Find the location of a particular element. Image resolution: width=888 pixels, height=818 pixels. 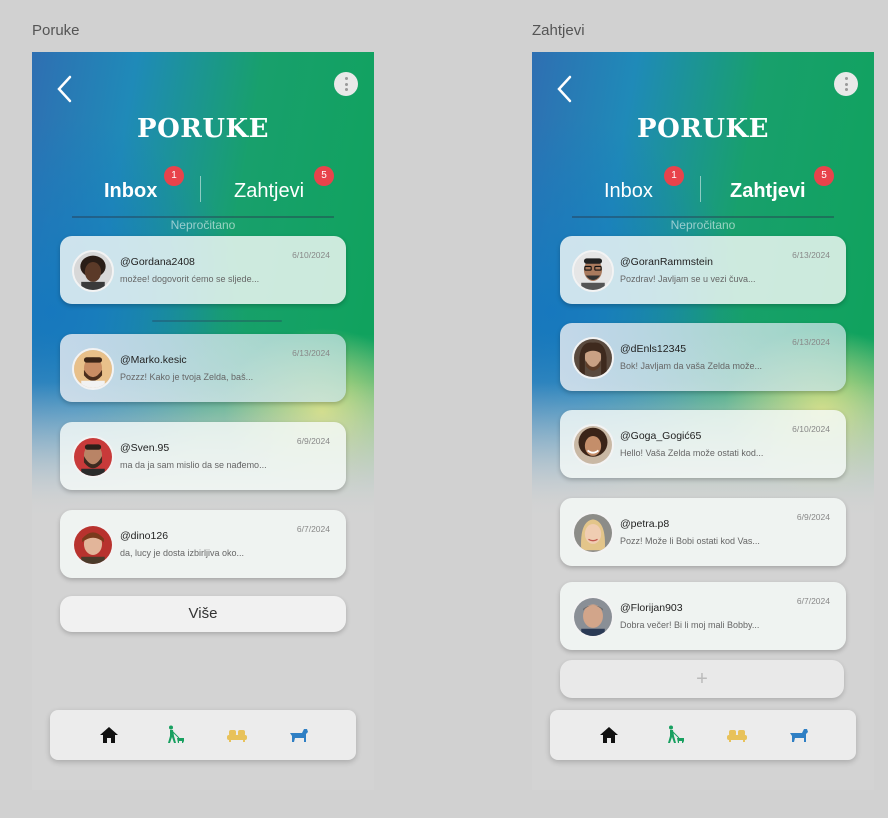

message-username: @Goga_Gogić65 is located at coordinates (661, 436).